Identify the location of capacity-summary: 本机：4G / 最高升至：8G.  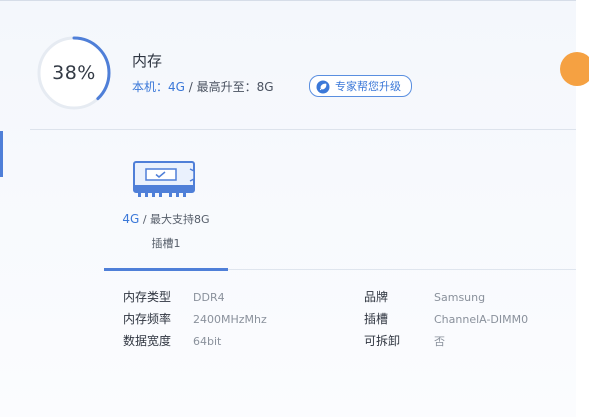
(203, 86).